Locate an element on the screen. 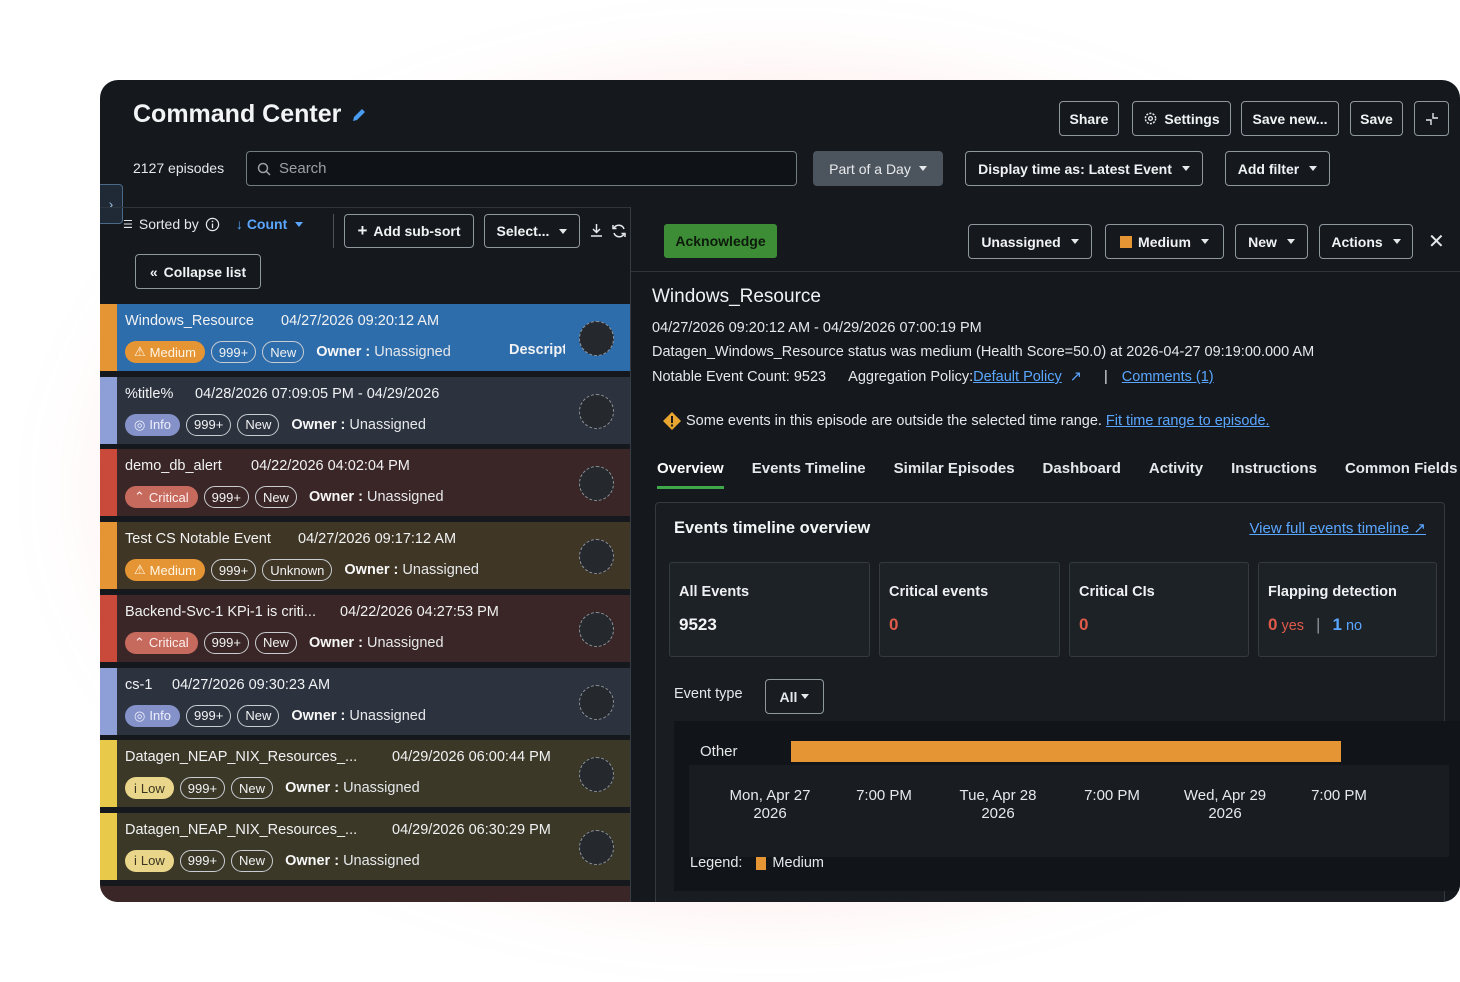 This screenshot has width=1460, height=982. legend-swatch-medium is located at coordinates (761, 863).